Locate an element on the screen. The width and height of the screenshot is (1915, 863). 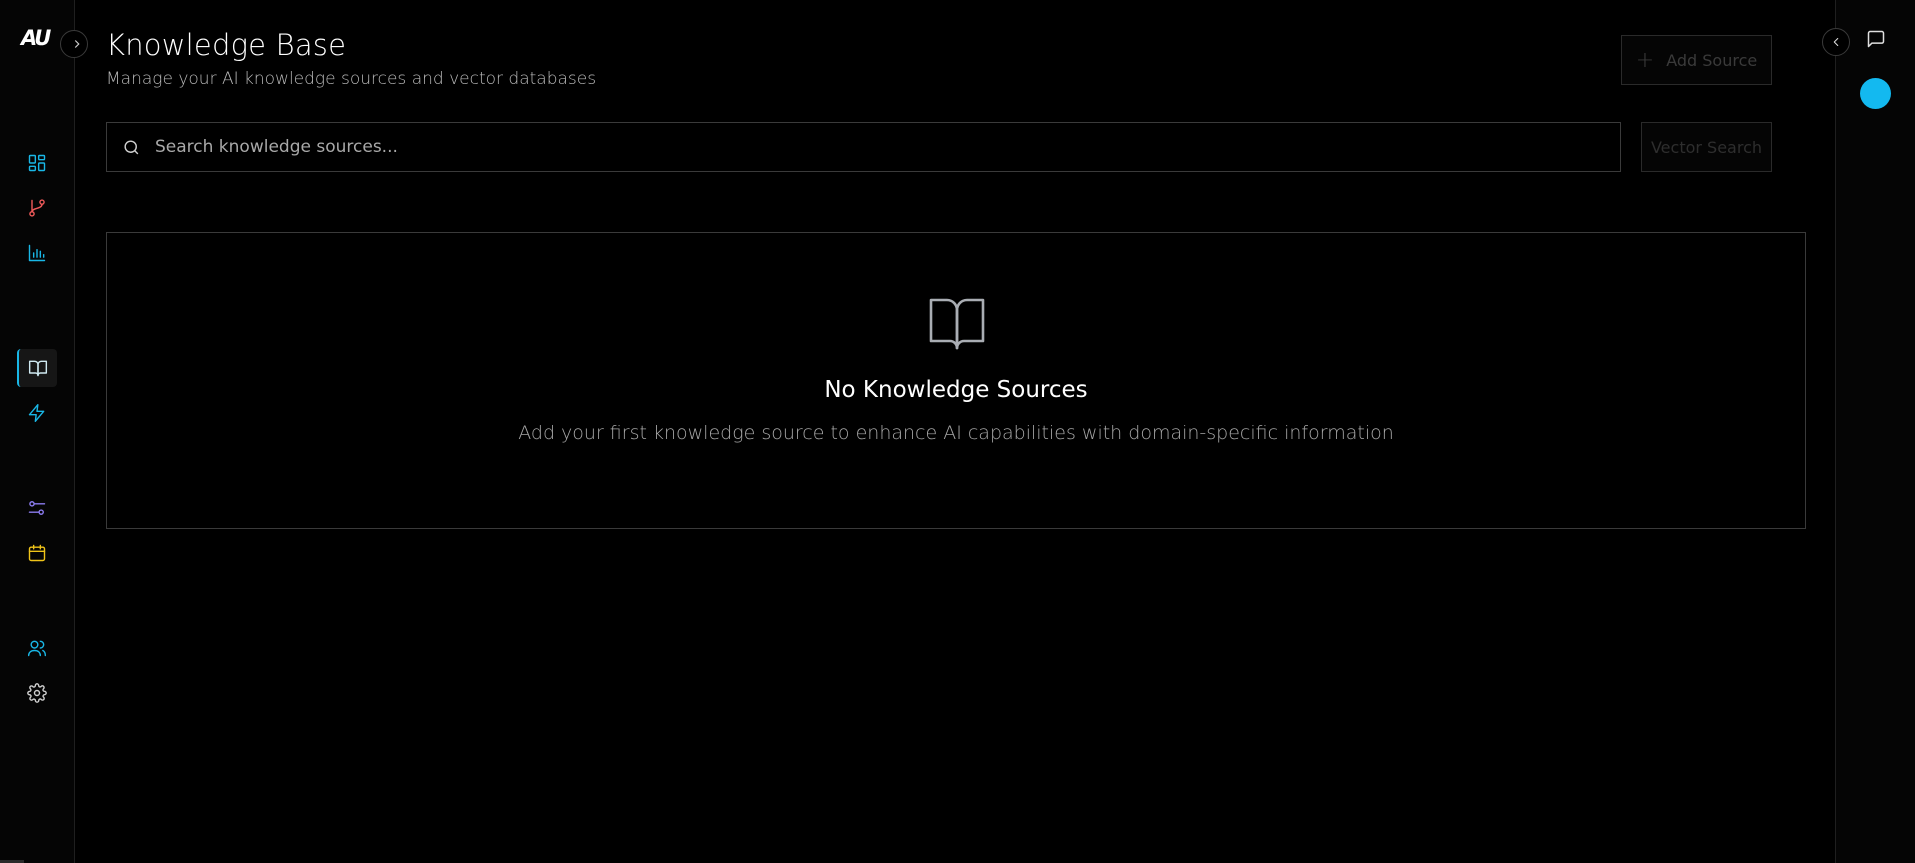
search-input is located at coordinates (887, 147).